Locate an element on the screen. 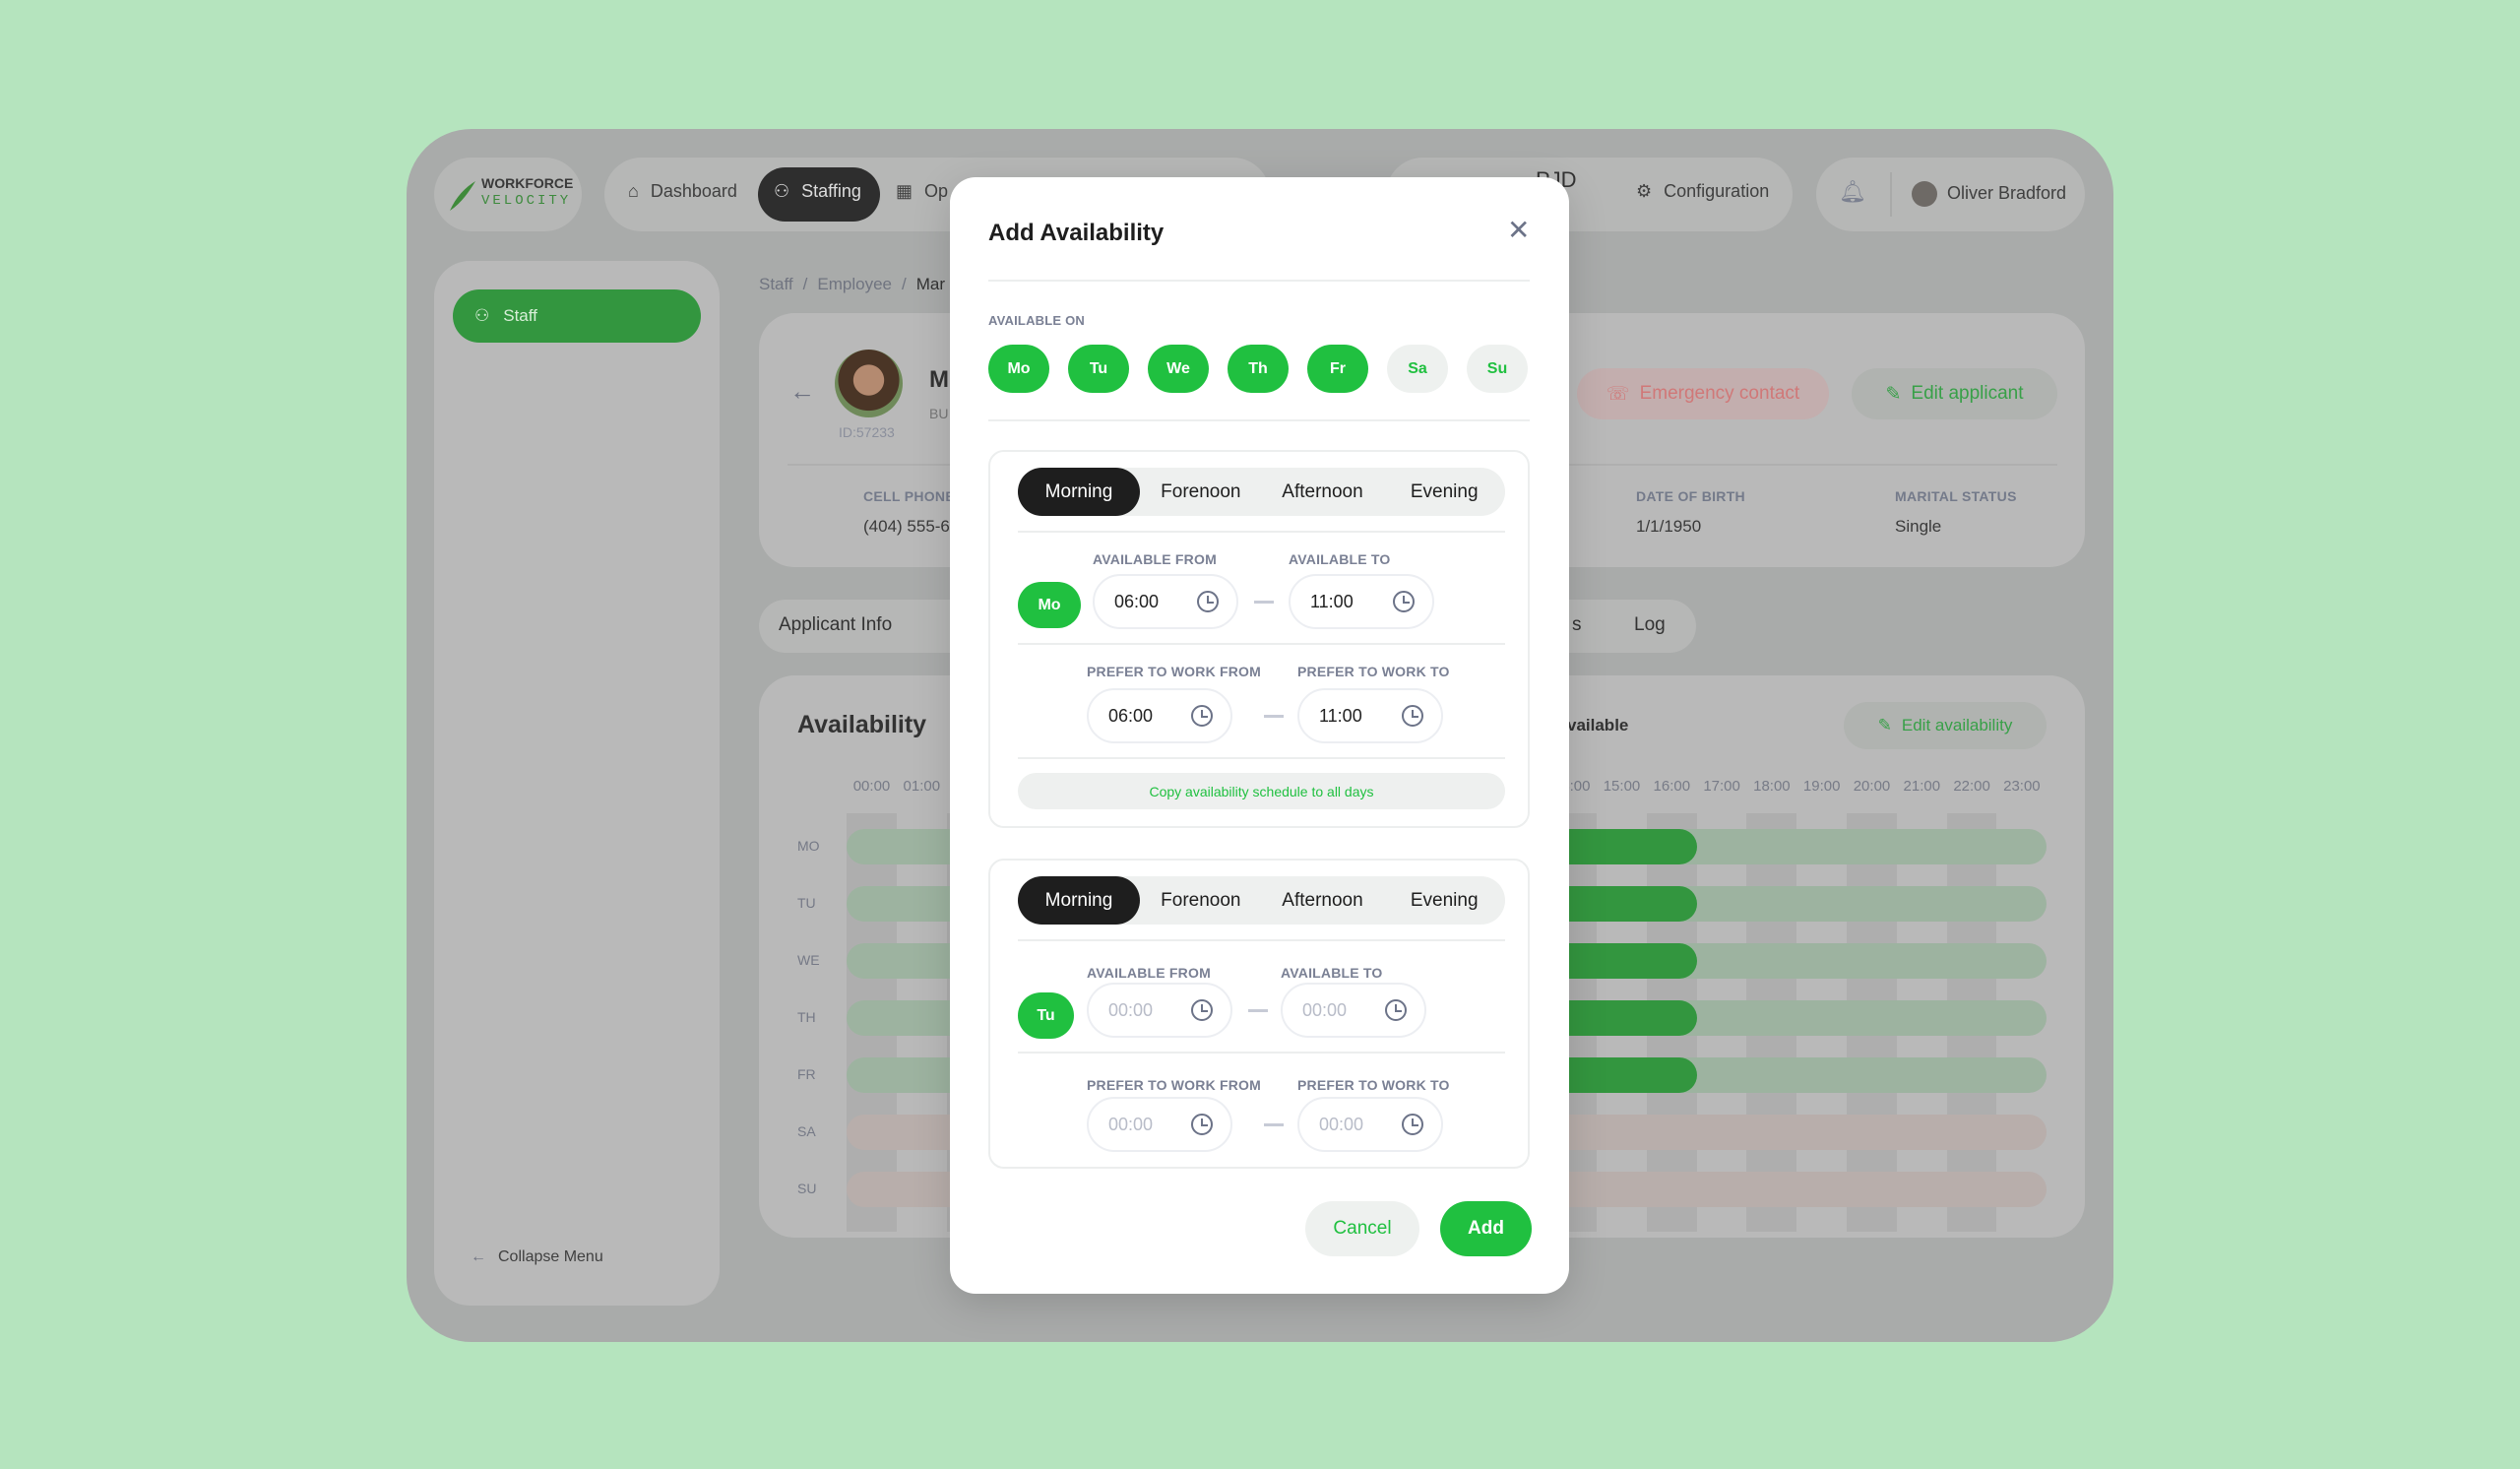  nav-dashboard: ⌂ Dashboard is located at coordinates (682, 191).